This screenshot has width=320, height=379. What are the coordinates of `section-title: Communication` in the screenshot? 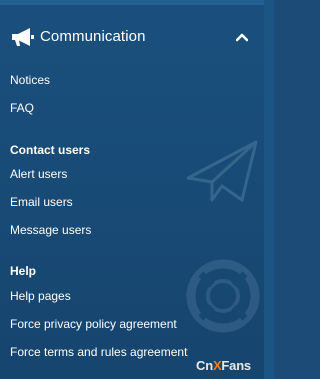 It's located at (93, 36).